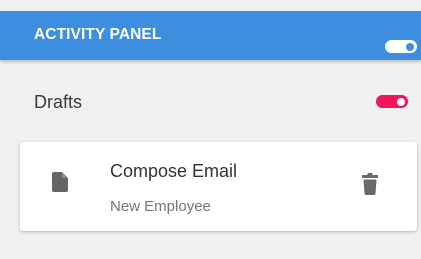  What do you see at coordinates (370, 184) in the screenshot?
I see `trash-icon` at bounding box center [370, 184].